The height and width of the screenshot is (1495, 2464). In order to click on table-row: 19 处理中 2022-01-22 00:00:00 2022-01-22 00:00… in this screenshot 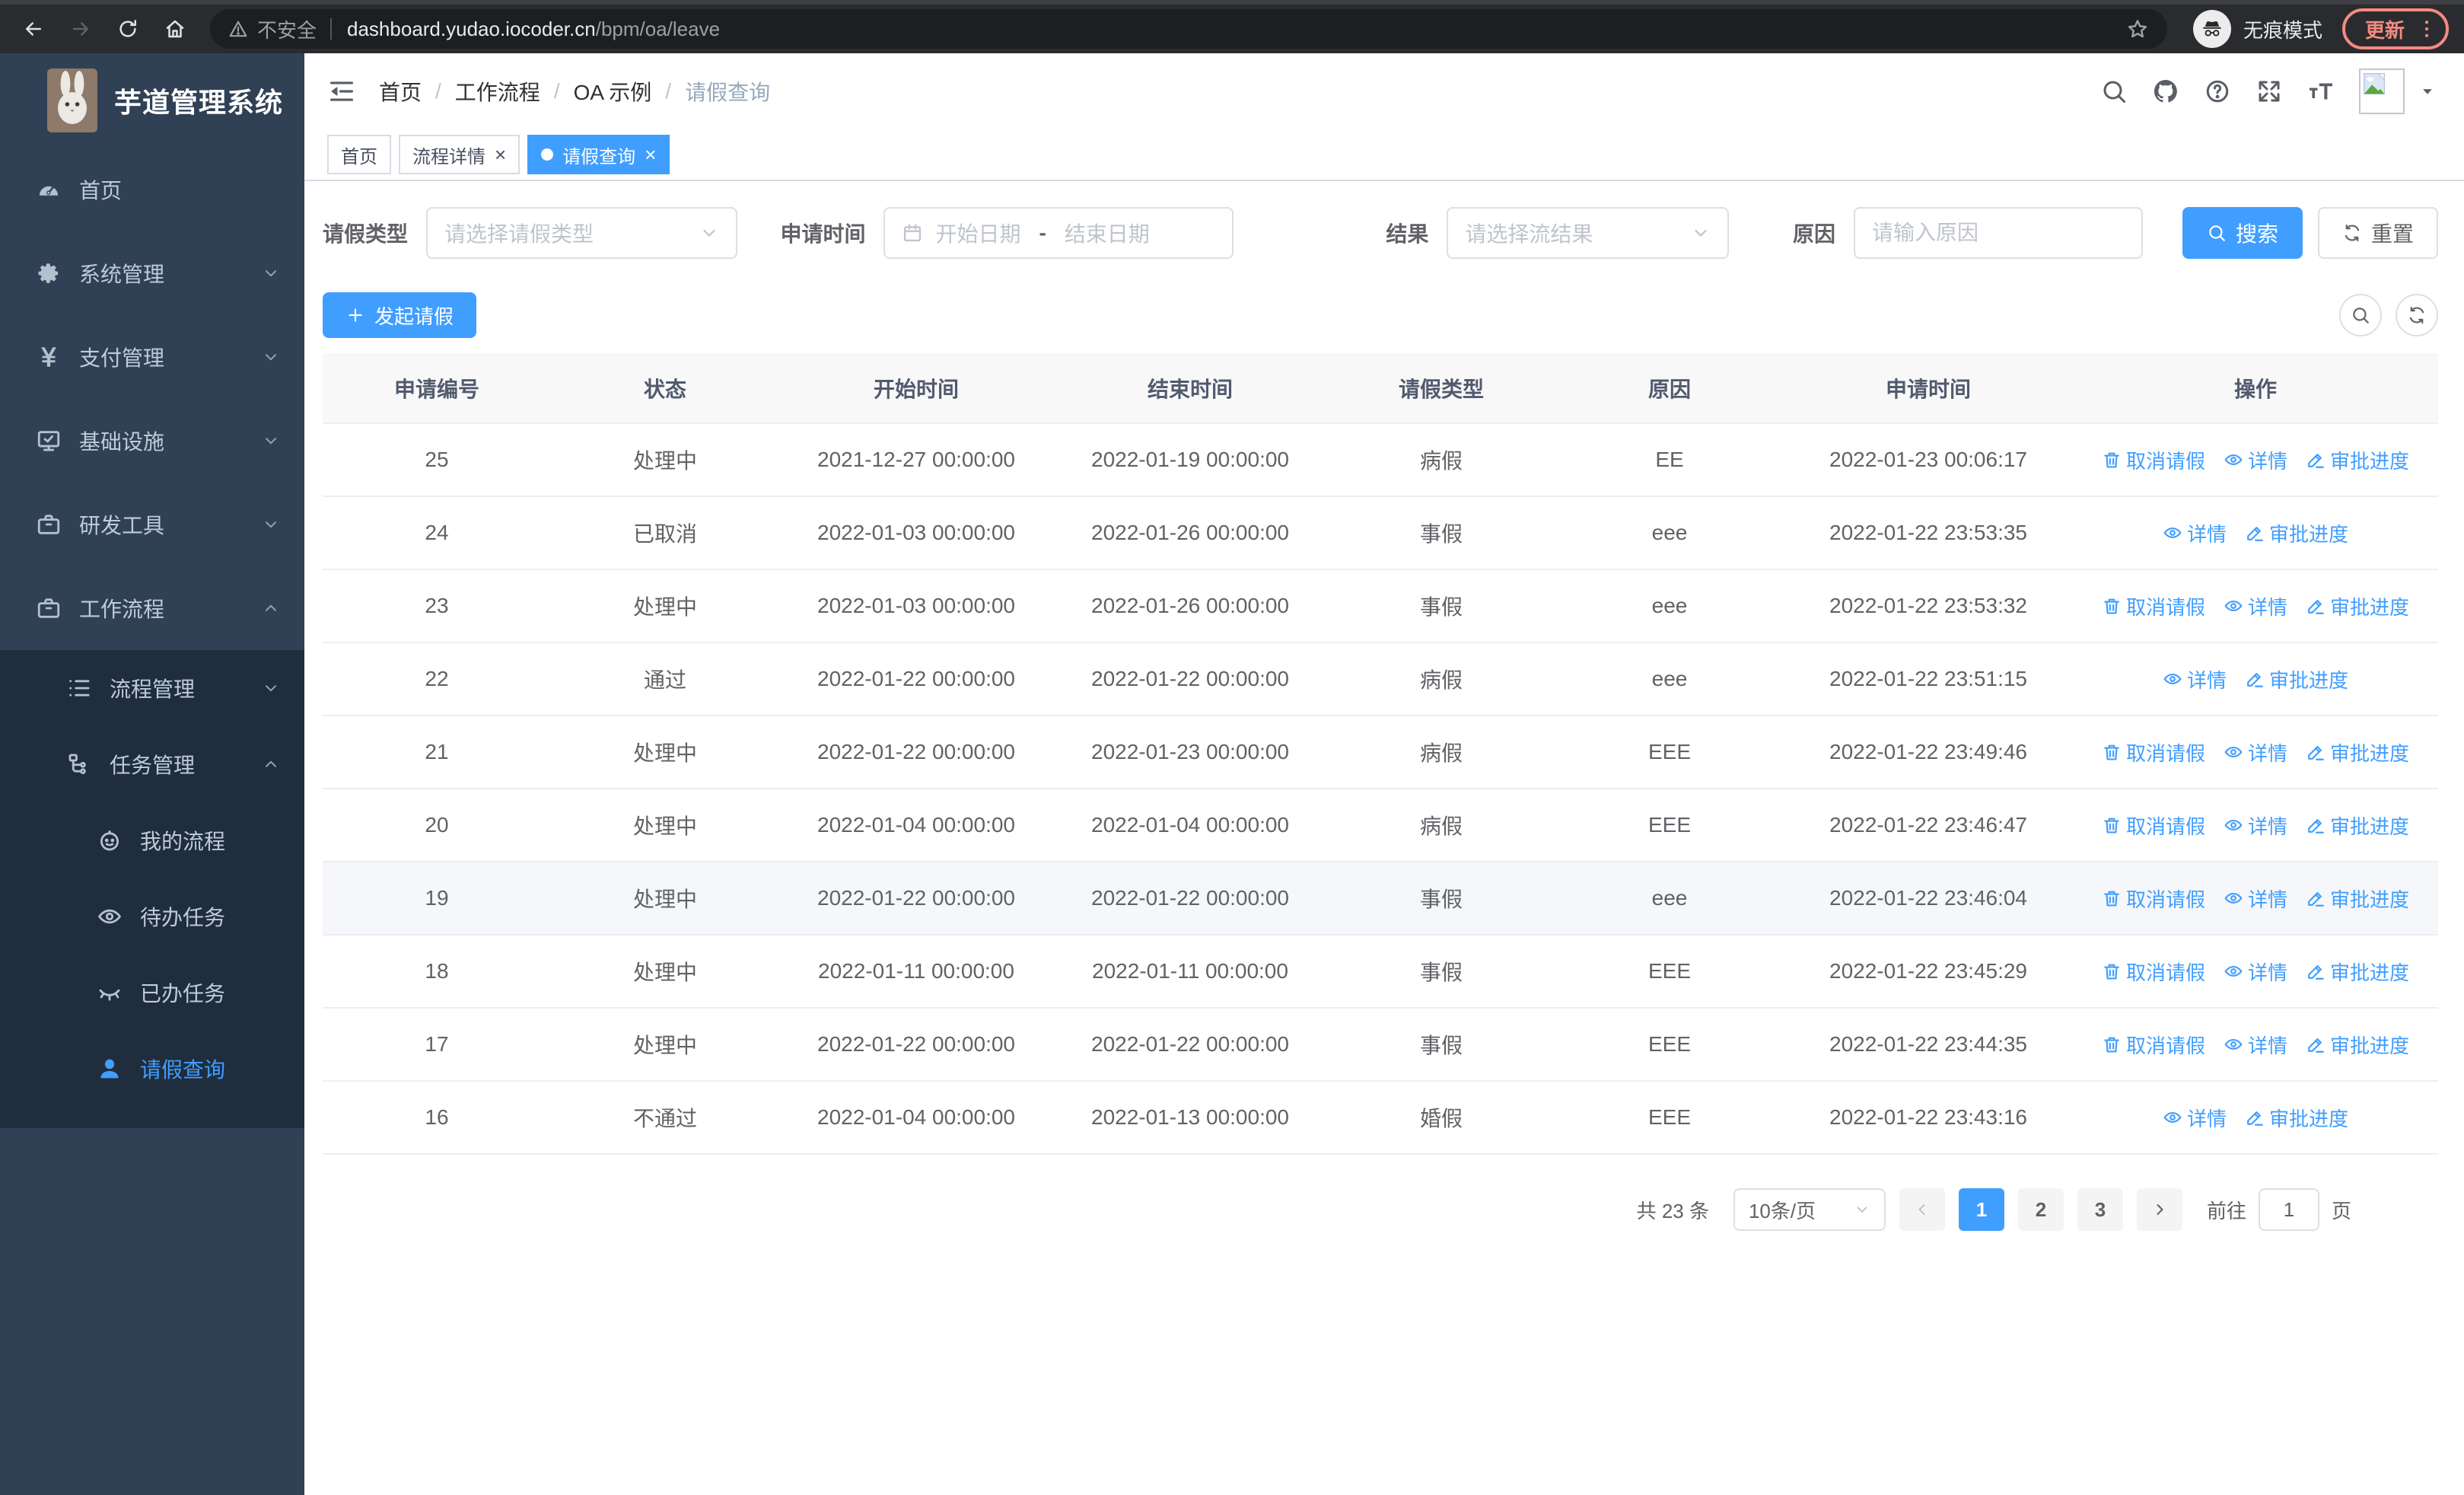, I will do `click(1380, 899)`.